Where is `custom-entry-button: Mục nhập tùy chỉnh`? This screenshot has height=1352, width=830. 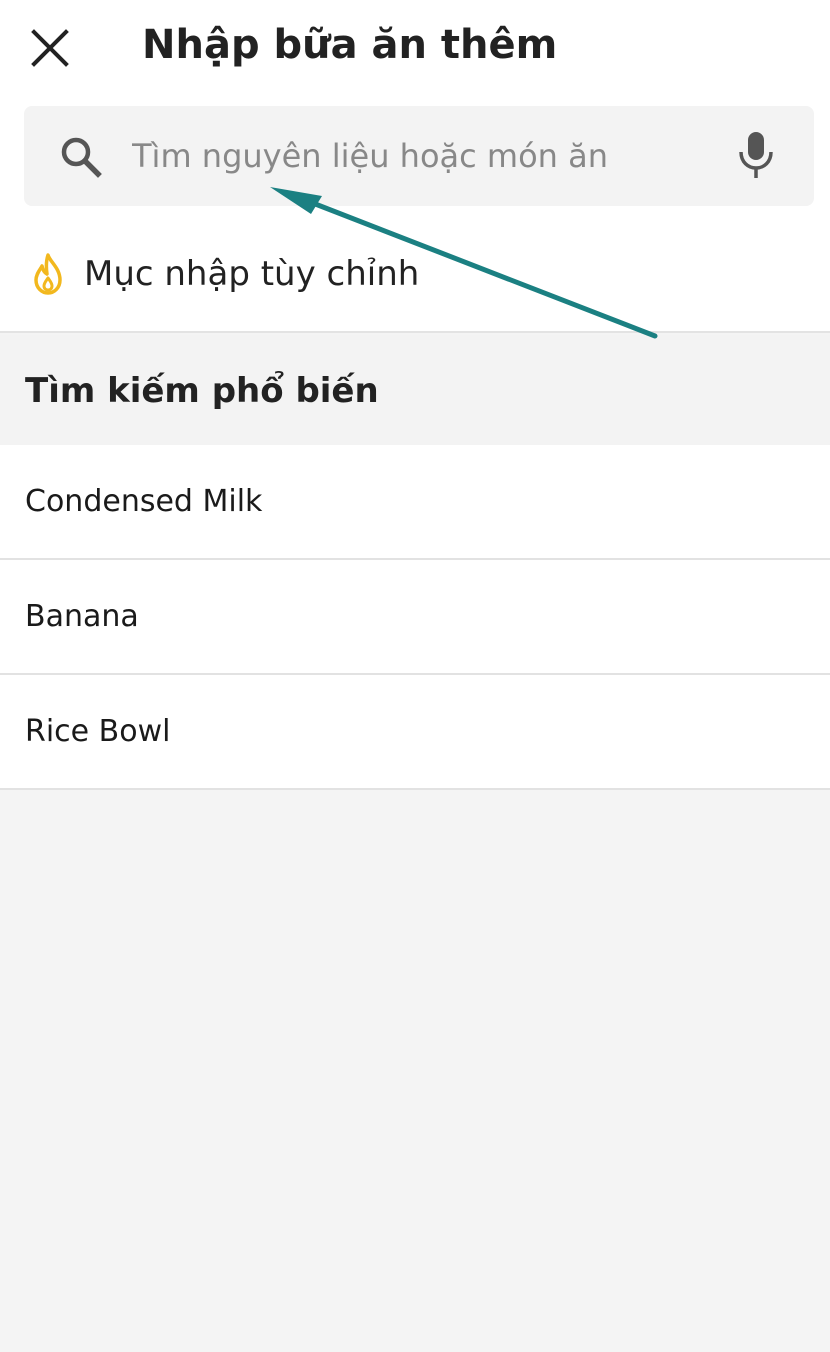 custom-entry-button: Mục nhập tùy chỉnh is located at coordinates (415, 274).